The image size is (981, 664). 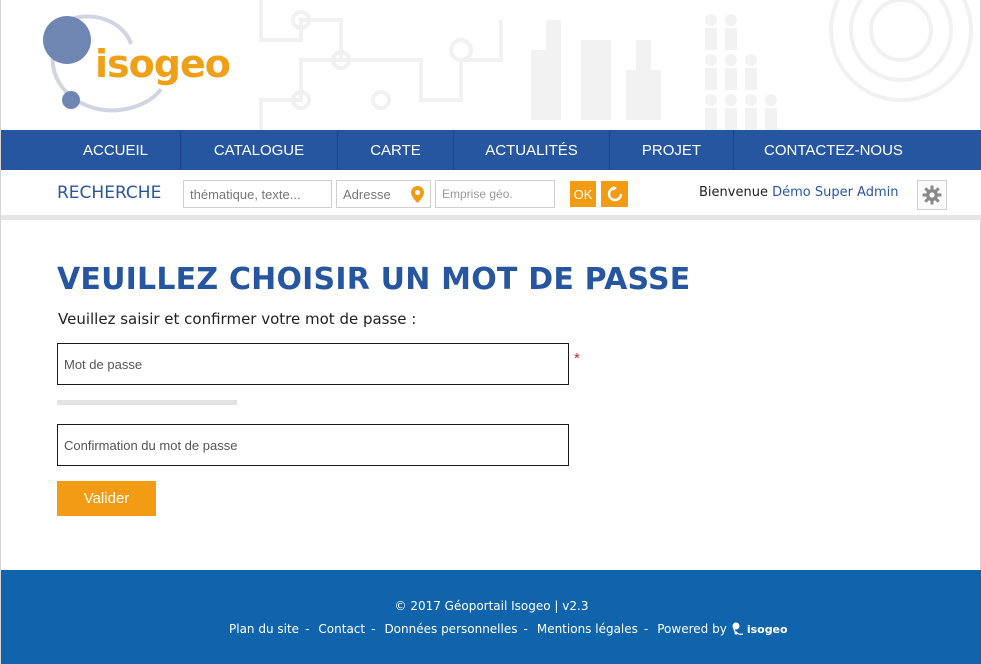 What do you see at coordinates (367, 194) in the screenshot?
I see `address-search-placeholder: Adresse` at bounding box center [367, 194].